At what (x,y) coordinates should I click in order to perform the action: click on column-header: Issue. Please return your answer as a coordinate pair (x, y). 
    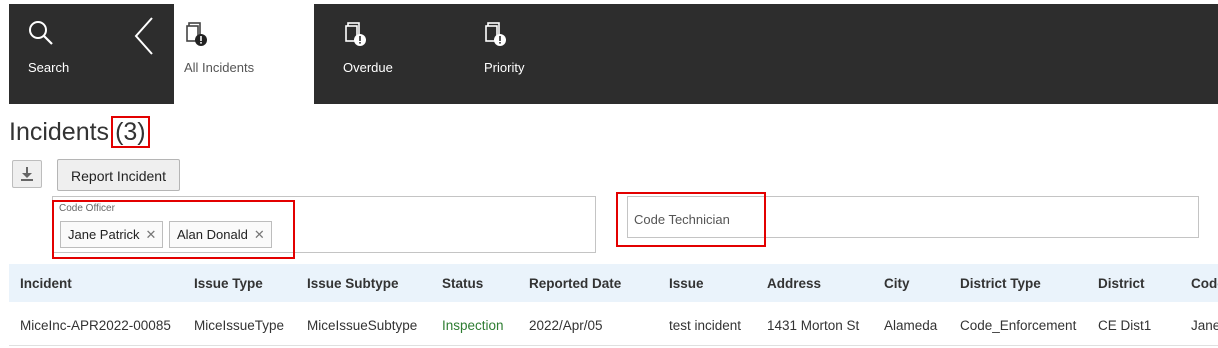
    Looking at the image, I should click on (686, 283).